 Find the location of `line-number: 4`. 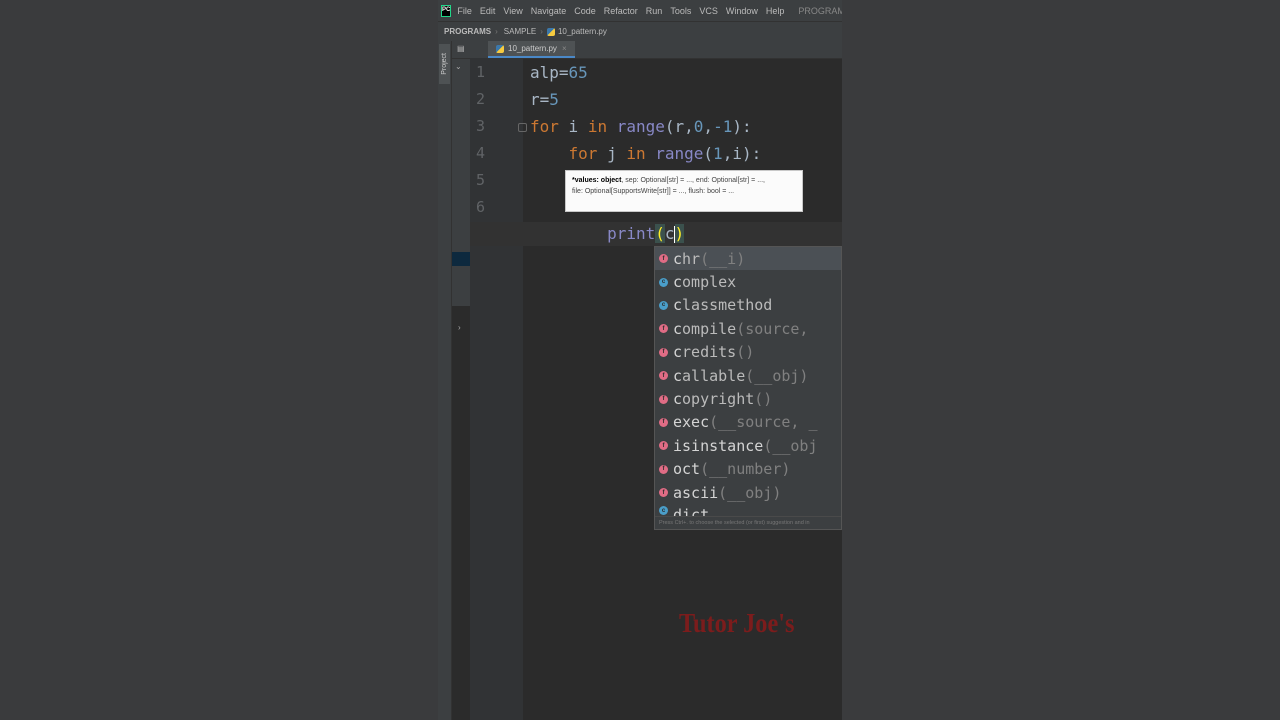

line-number: 4 is located at coordinates (481, 153).